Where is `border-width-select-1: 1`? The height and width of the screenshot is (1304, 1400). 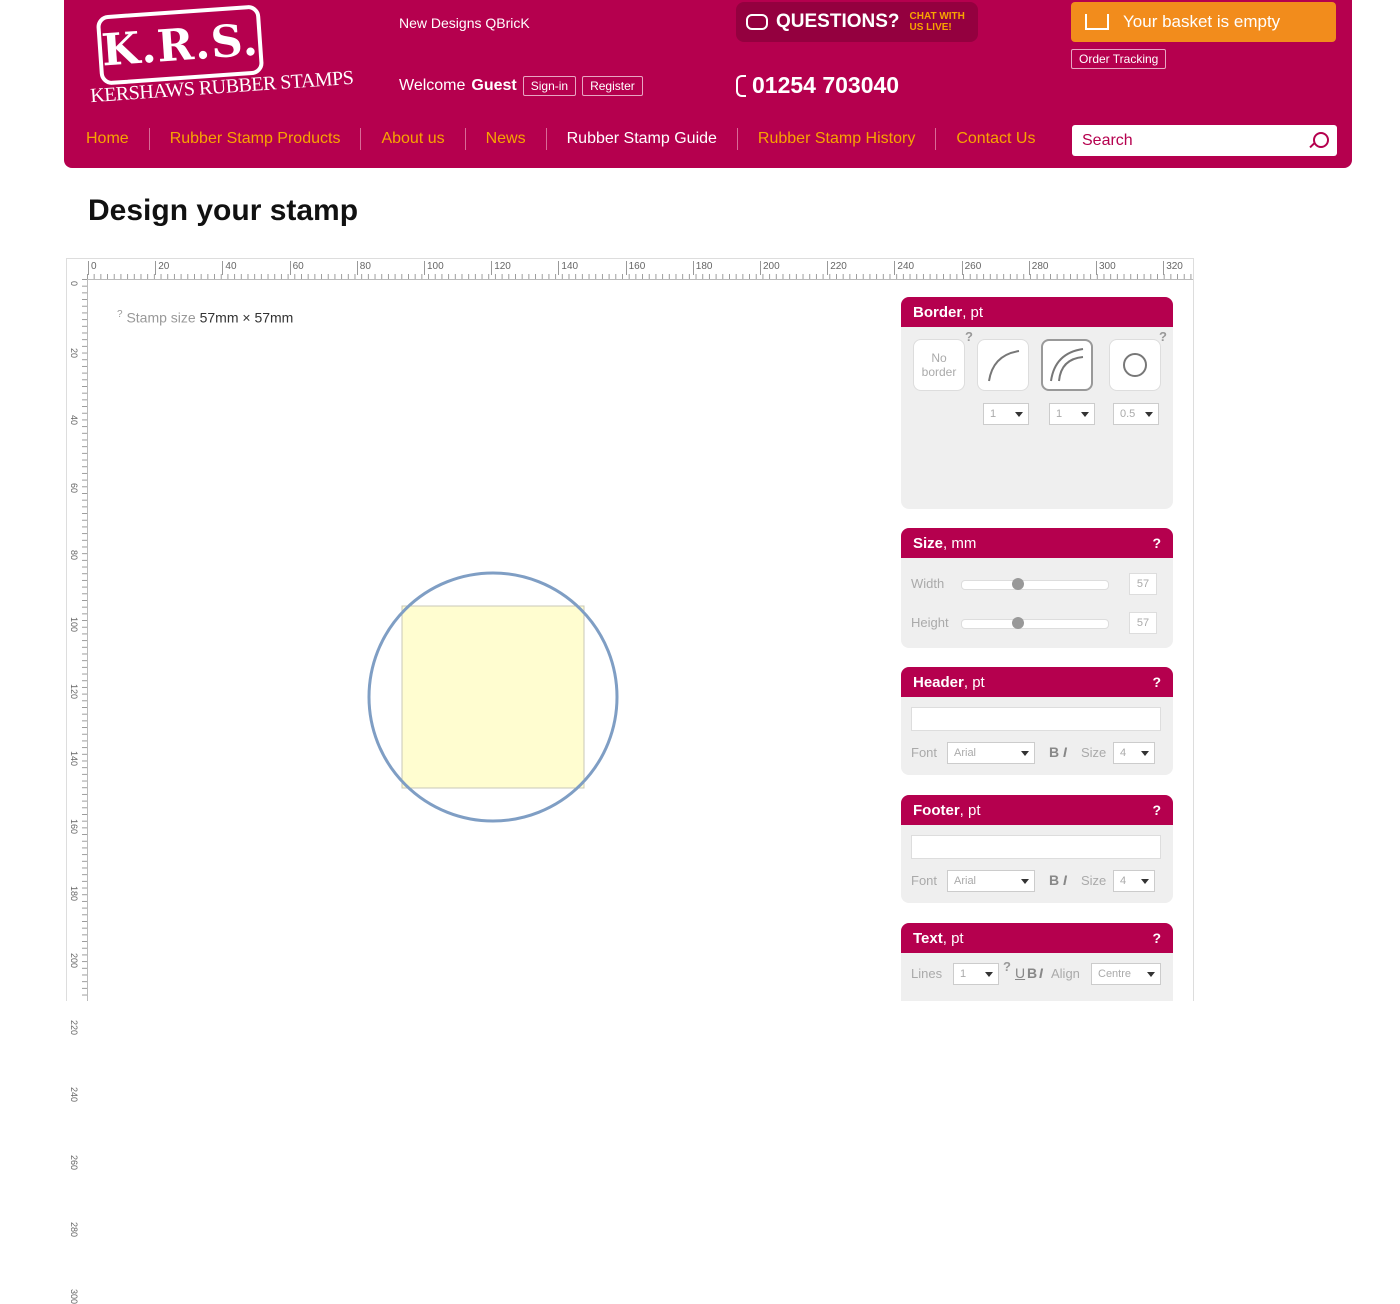 border-width-select-1: 1 is located at coordinates (1006, 414).